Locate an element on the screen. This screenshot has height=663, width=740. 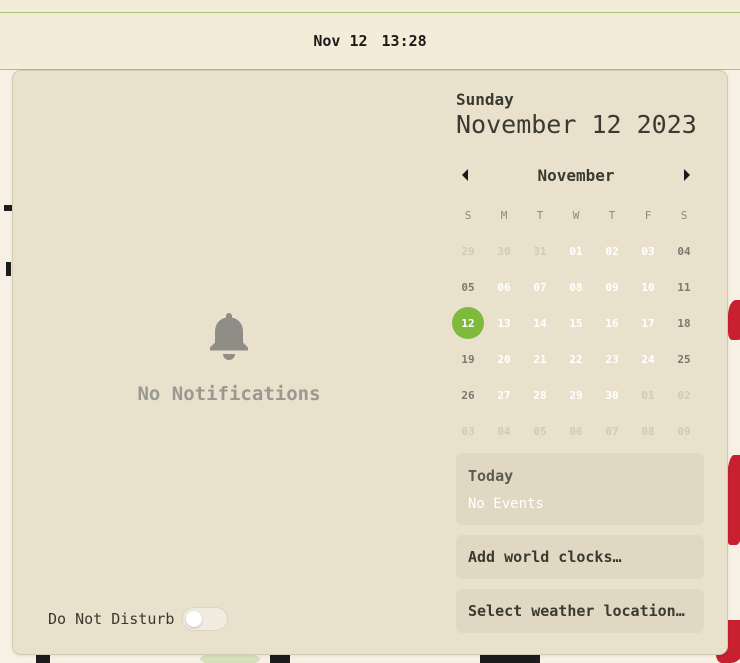
today-highlight: 12 is located at coordinates (468, 323).